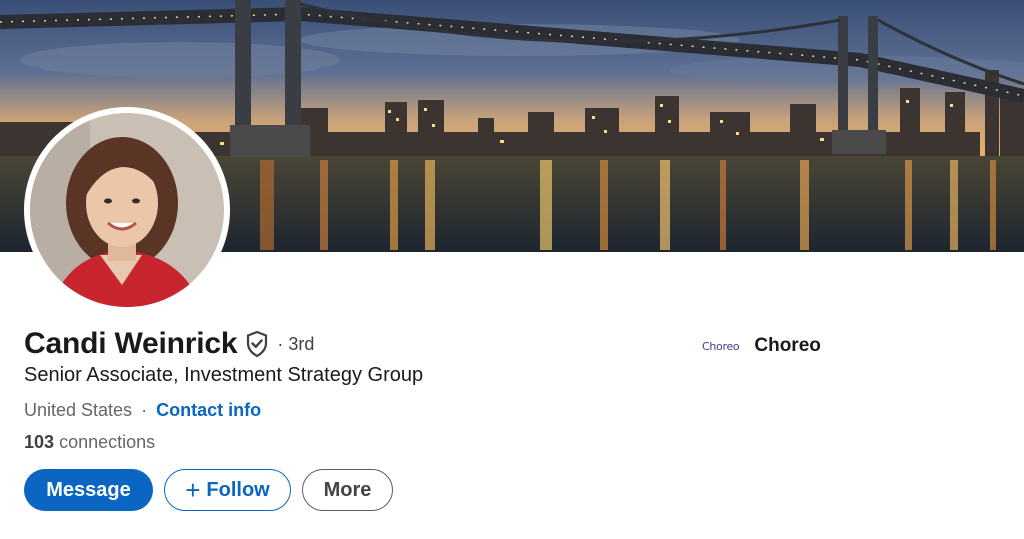  I want to click on more-button: More, so click(347, 490).